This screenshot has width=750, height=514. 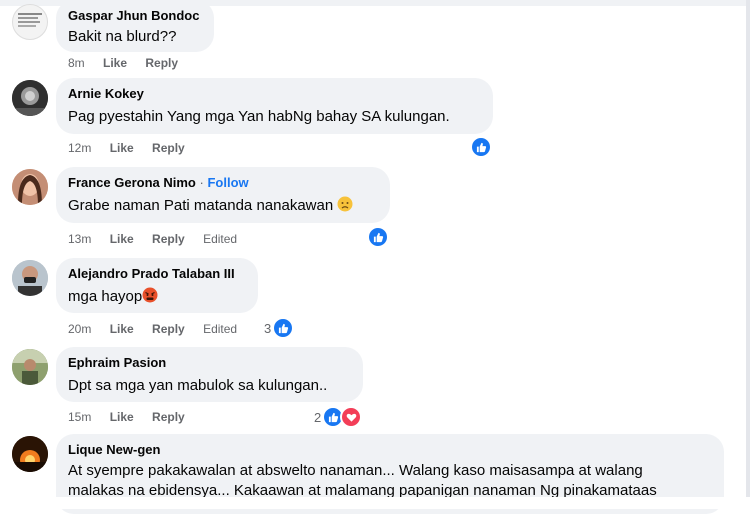 I want to click on heart-icon, so click(x=351, y=417).